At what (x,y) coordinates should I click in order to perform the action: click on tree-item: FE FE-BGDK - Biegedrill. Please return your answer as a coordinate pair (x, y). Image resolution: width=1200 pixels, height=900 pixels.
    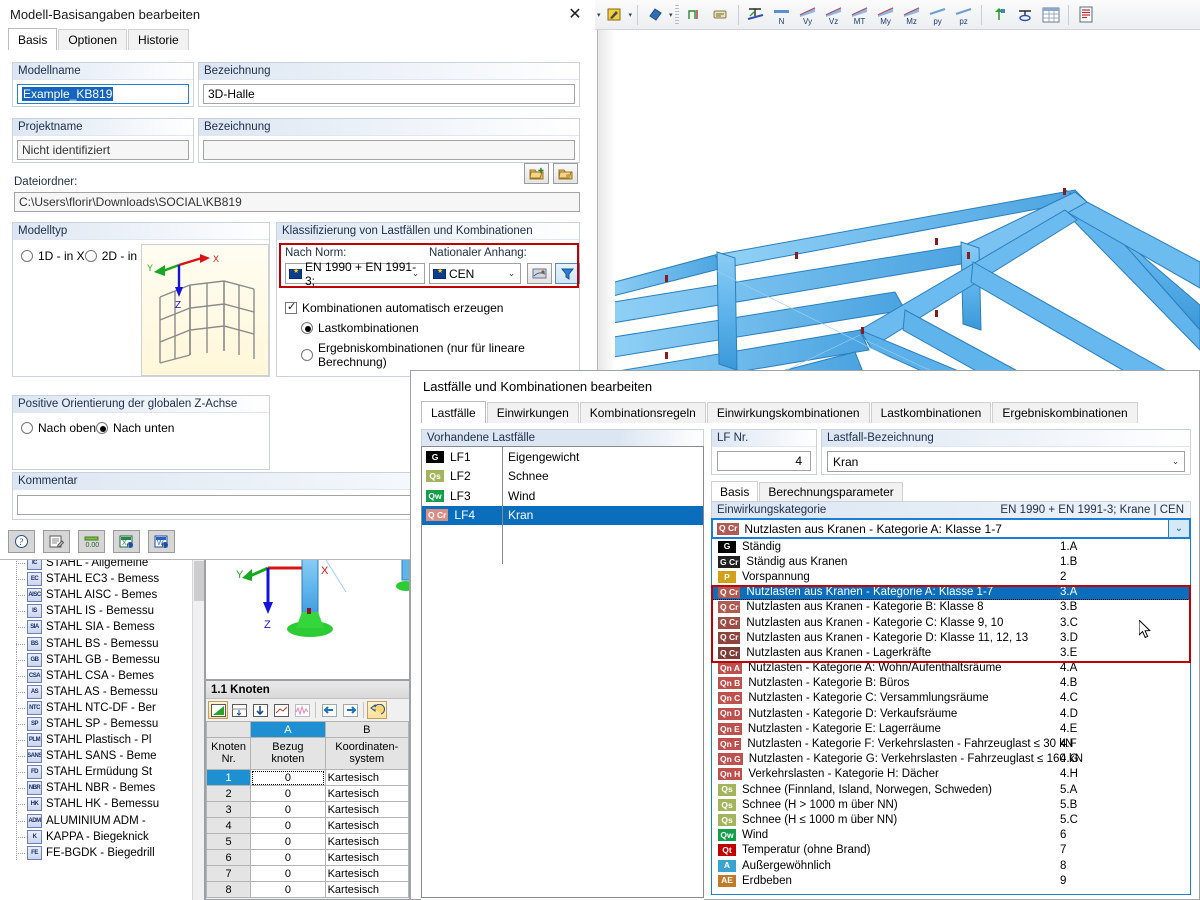
    Looking at the image, I should click on (102, 852).